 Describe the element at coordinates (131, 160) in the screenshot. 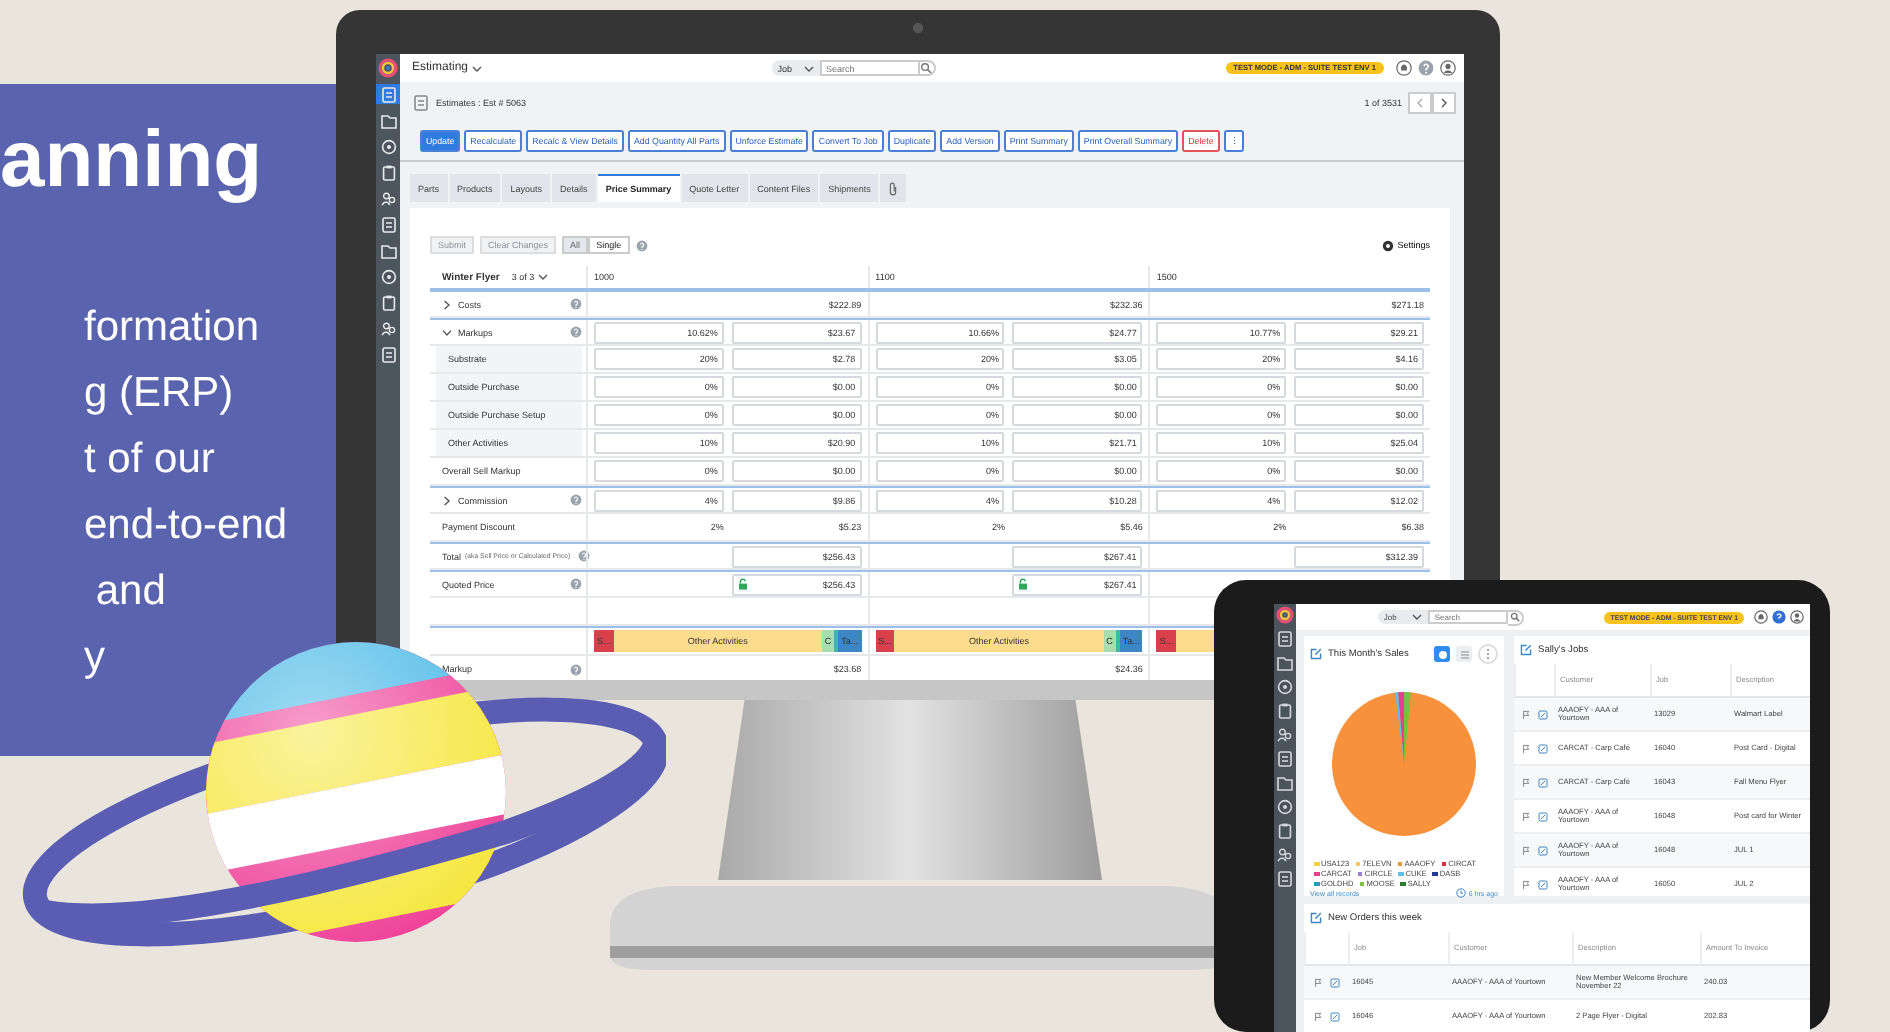

I see `hero-heading: anning` at that location.